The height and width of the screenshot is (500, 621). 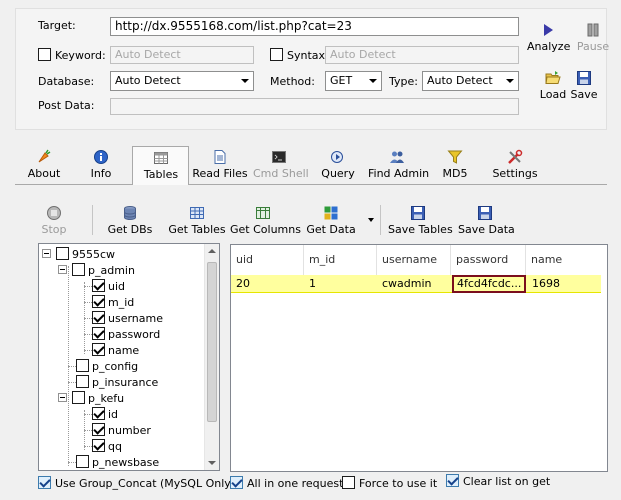 What do you see at coordinates (44, 482) in the screenshot?
I see `group-concat-checkbox` at bounding box center [44, 482].